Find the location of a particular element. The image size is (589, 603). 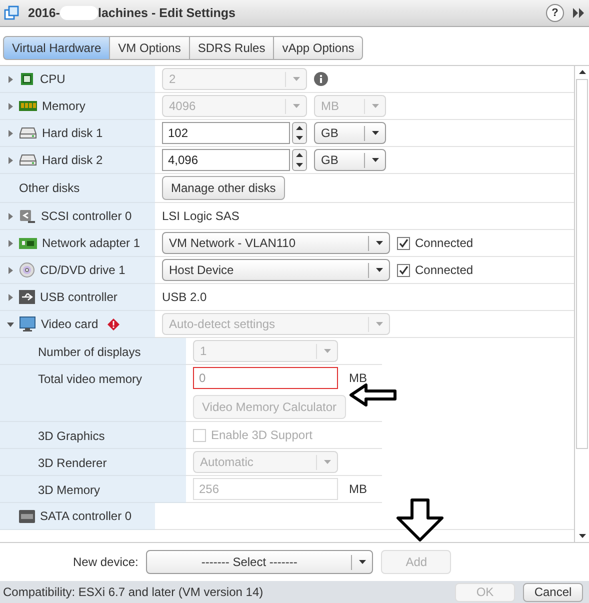

number-field: 4,096 is located at coordinates (226, 160).